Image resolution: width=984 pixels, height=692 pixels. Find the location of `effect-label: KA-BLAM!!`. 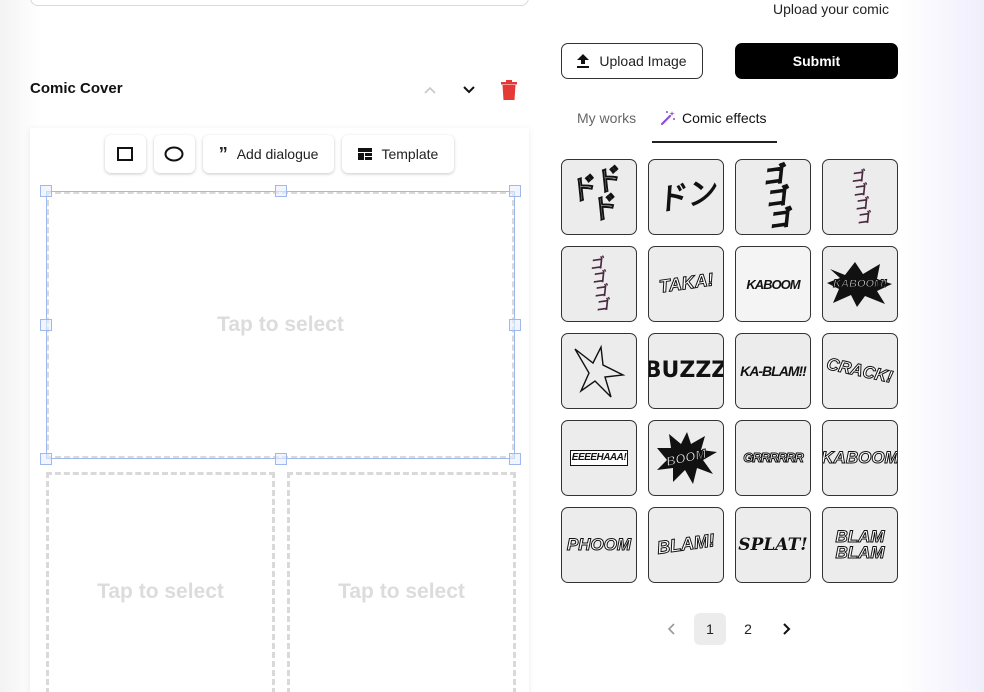

effect-label: KA-BLAM!! is located at coordinates (773, 371).